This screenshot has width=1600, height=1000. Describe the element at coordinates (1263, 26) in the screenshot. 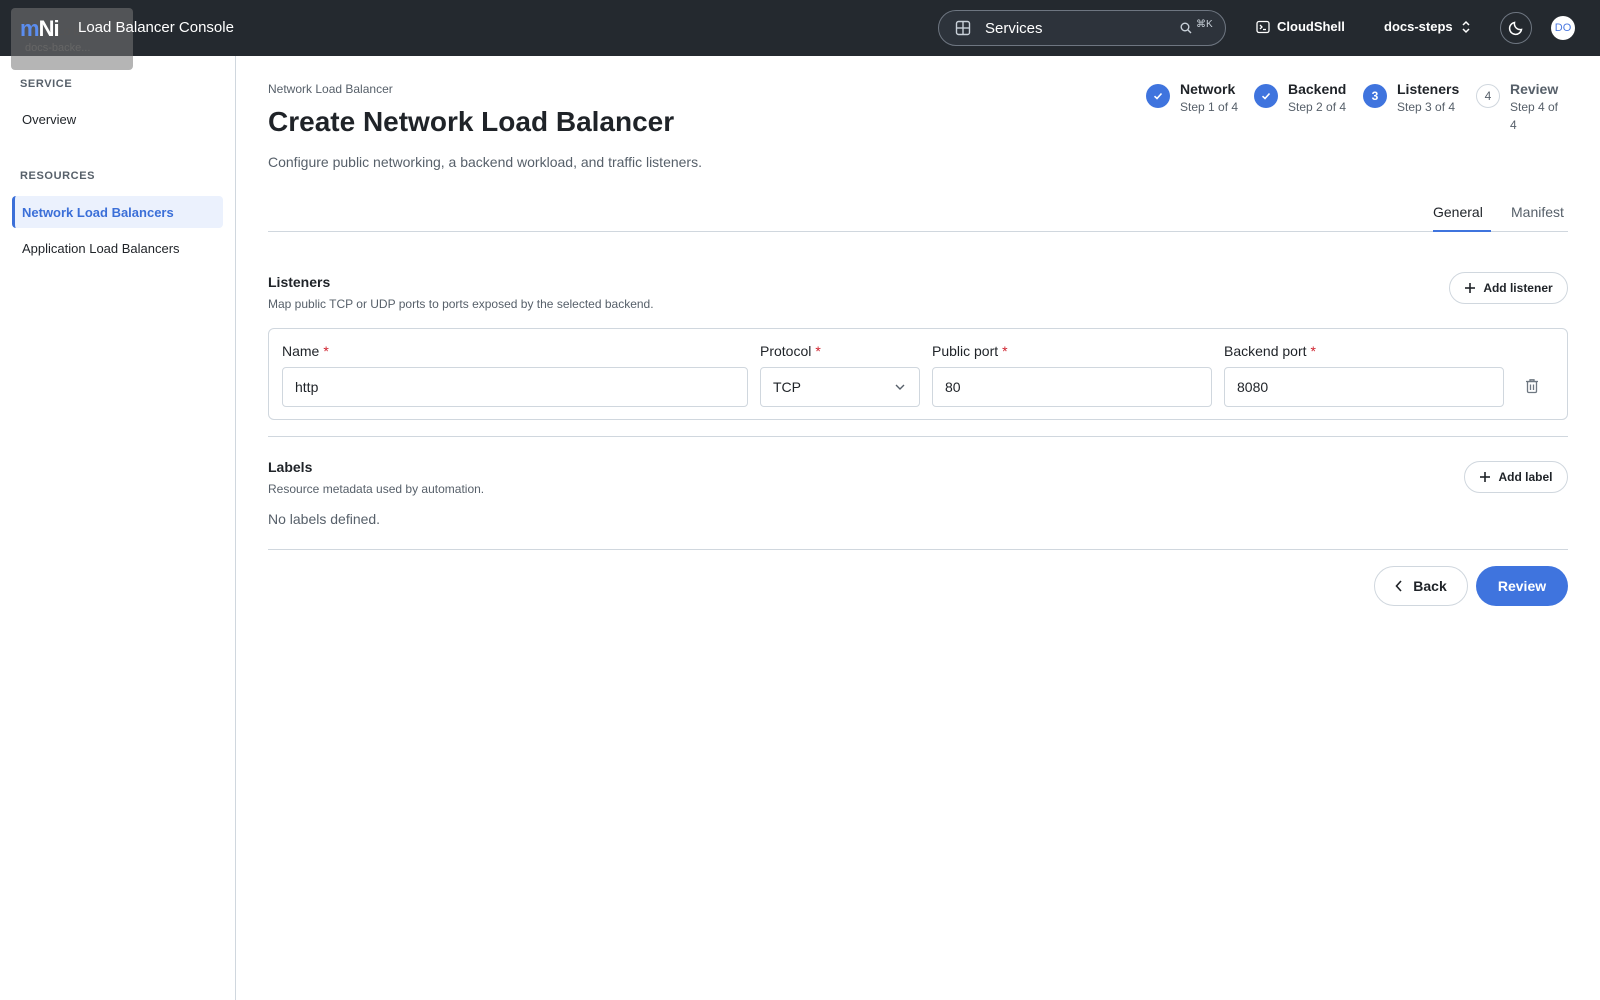

I see `terminal-icon` at that location.